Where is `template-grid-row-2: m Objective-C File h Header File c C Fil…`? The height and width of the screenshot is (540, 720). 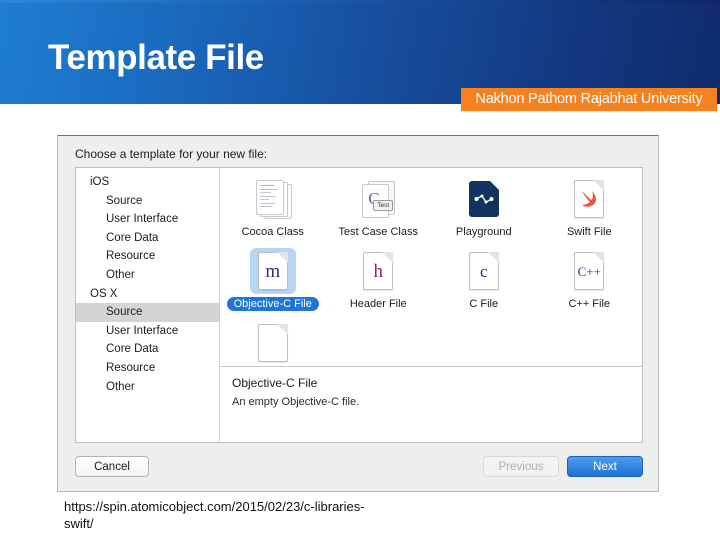 template-grid-row-2: m Objective-C File h Header File c C Fil… is located at coordinates (431, 276).